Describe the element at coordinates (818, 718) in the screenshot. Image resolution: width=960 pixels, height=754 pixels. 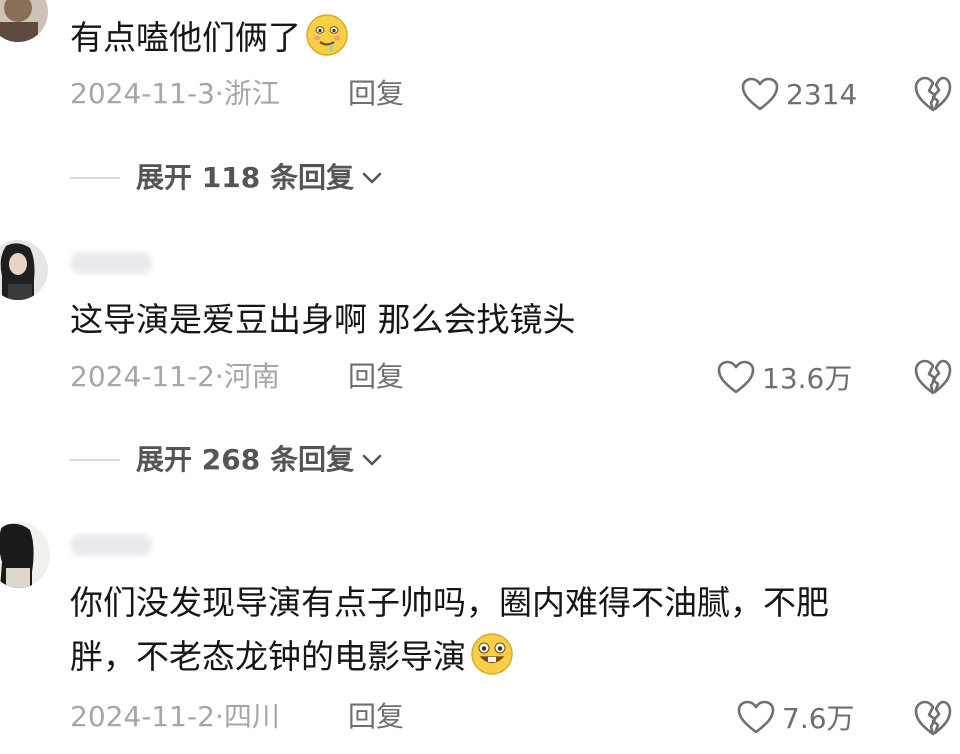
I see `like-count: 7.6万` at that location.